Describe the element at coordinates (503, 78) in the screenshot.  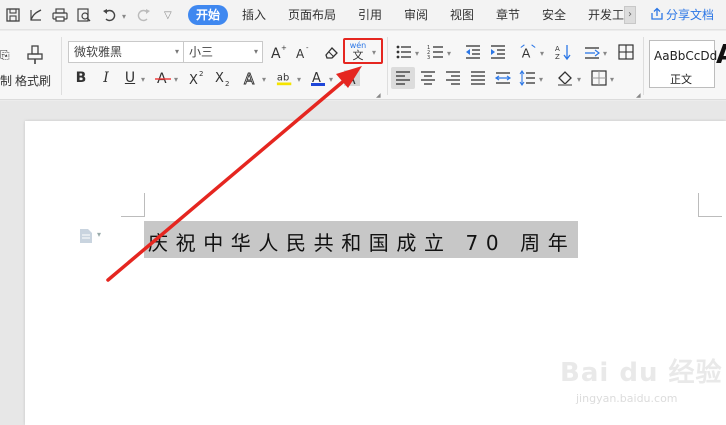
I see `distributed-align-icon` at that location.